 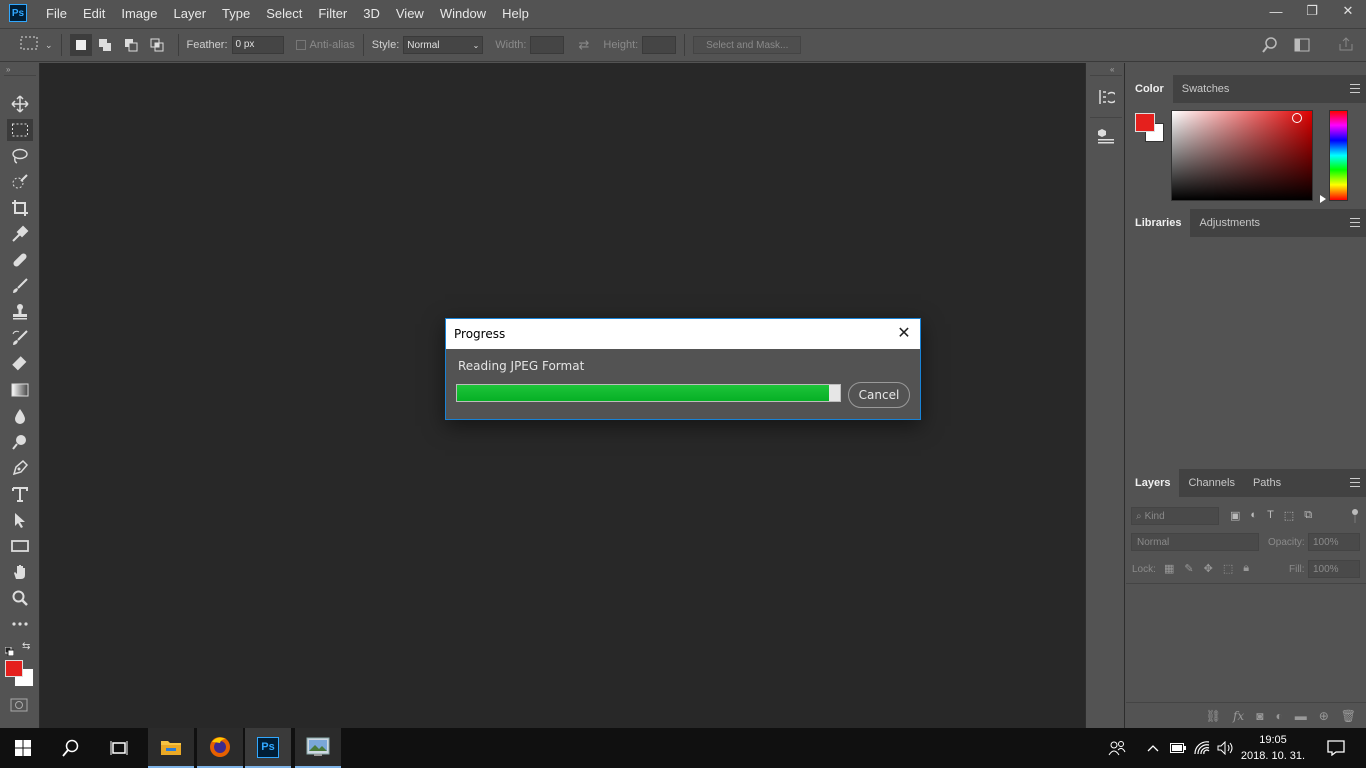 I want to click on share-icon, so click(x=1346, y=45).